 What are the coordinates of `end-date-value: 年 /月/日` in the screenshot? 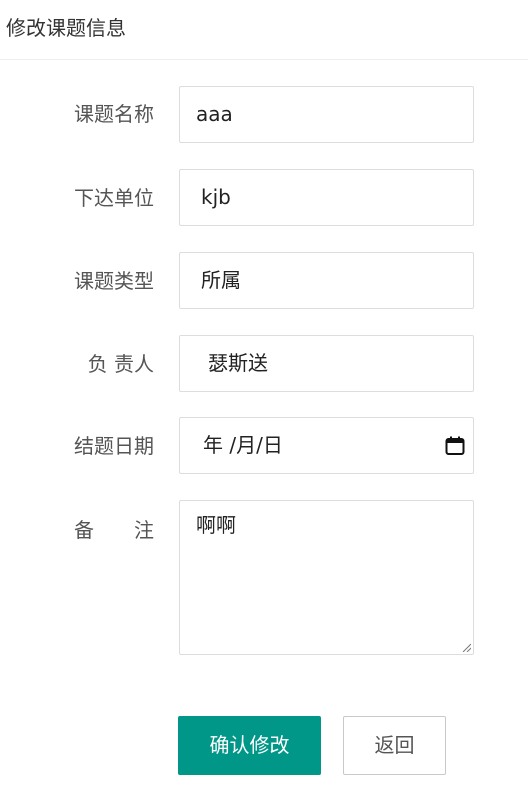 It's located at (243, 445).